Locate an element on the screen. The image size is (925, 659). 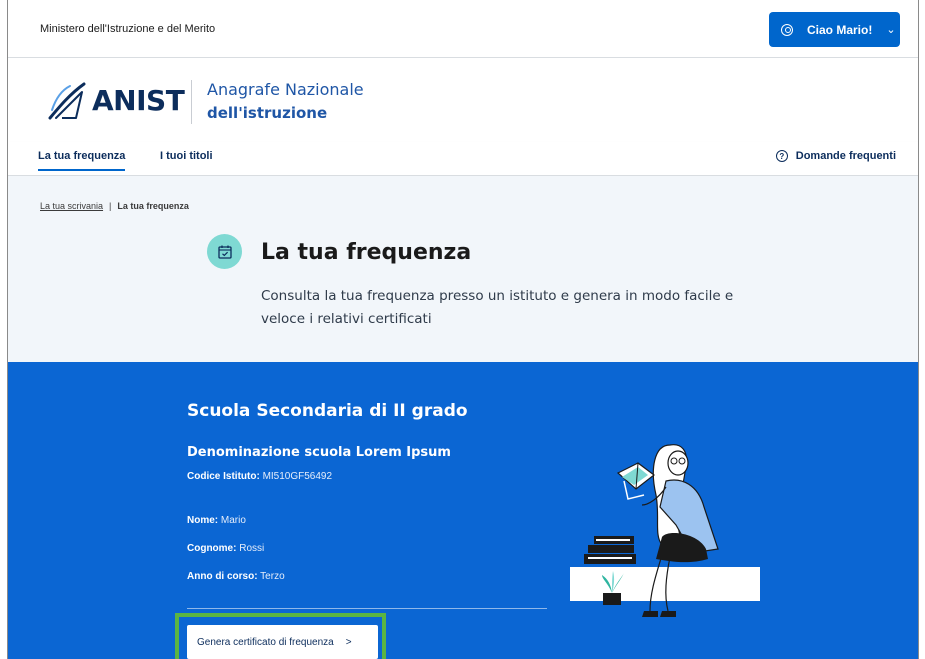
anno-label: Anno di corso: is located at coordinates (222, 576).